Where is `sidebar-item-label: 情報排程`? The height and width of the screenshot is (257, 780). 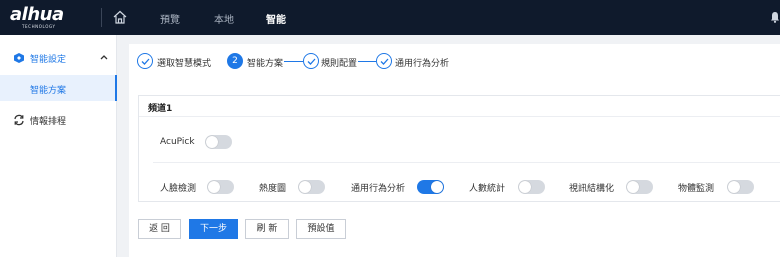
sidebar-item-label: 情報排程 is located at coordinates (48, 122).